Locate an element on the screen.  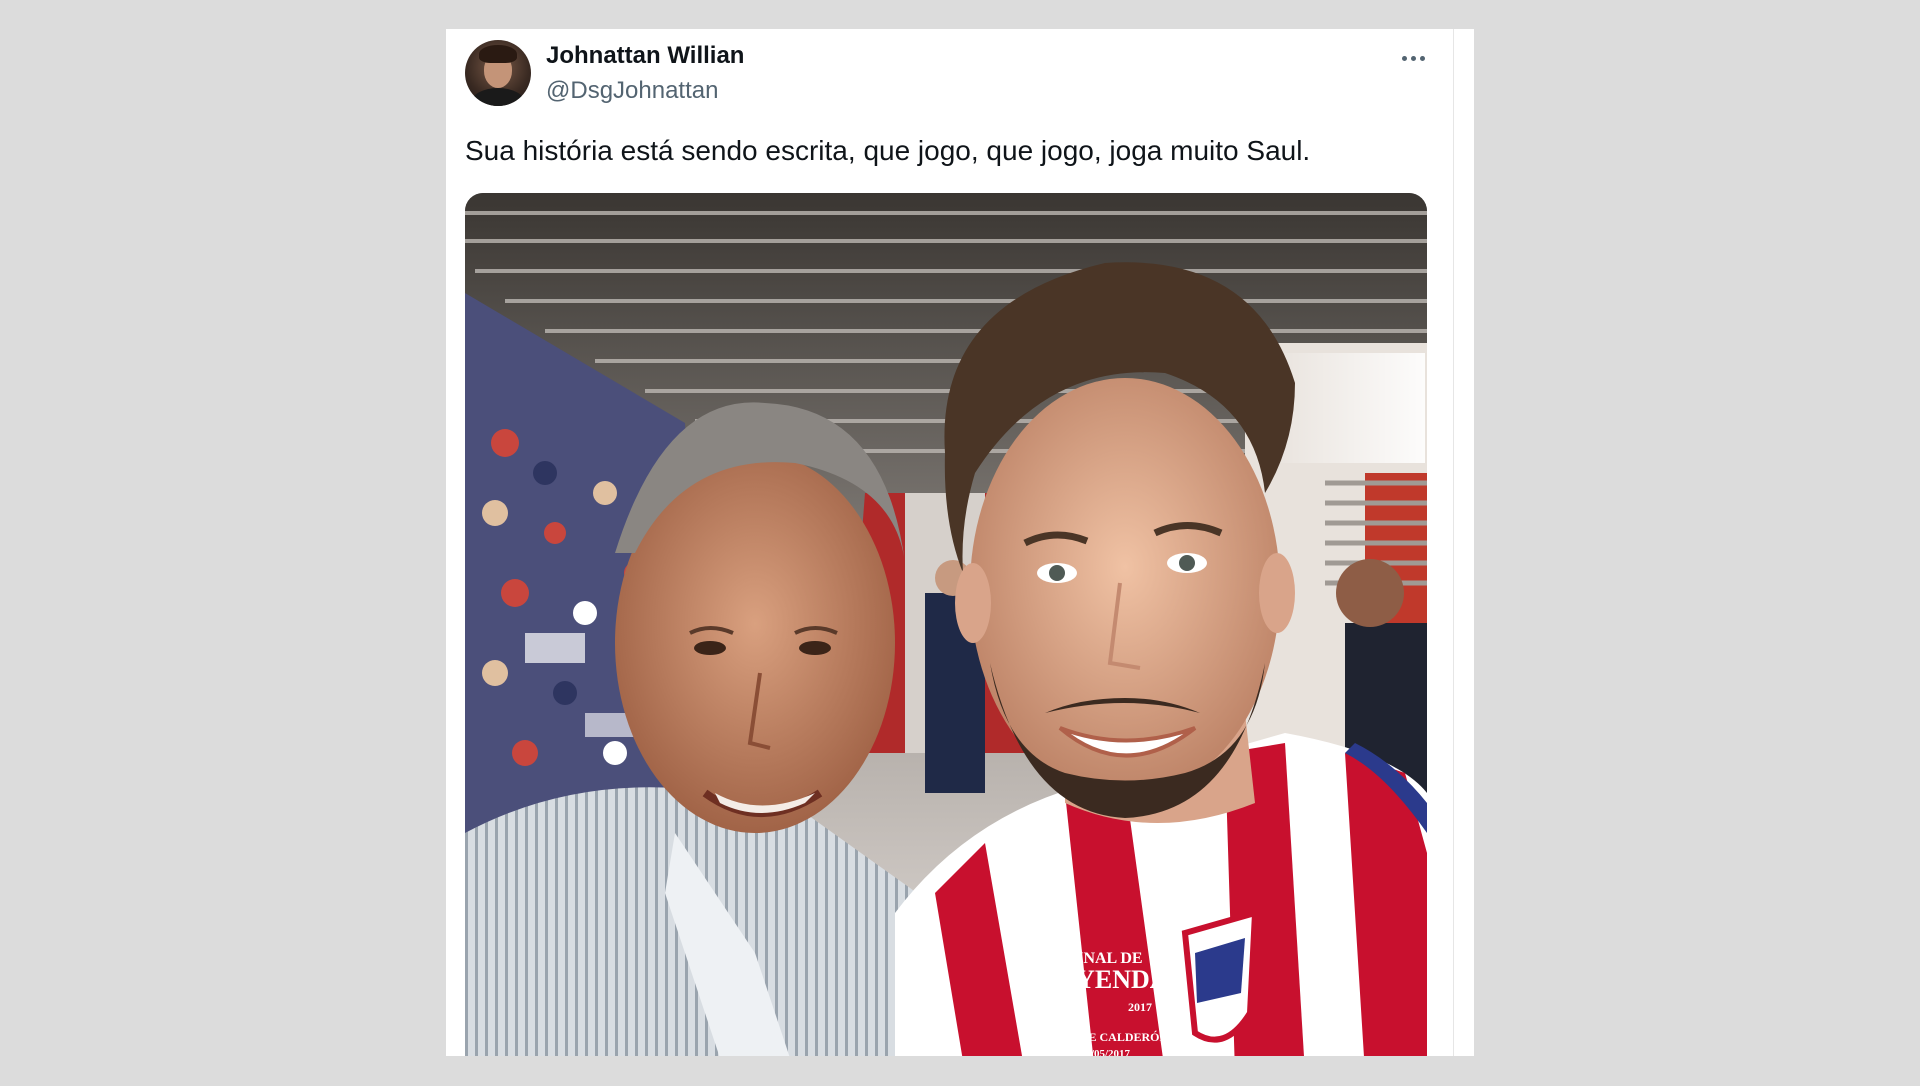
author-display-name: Johnattan Willian is located at coordinates (645, 56).